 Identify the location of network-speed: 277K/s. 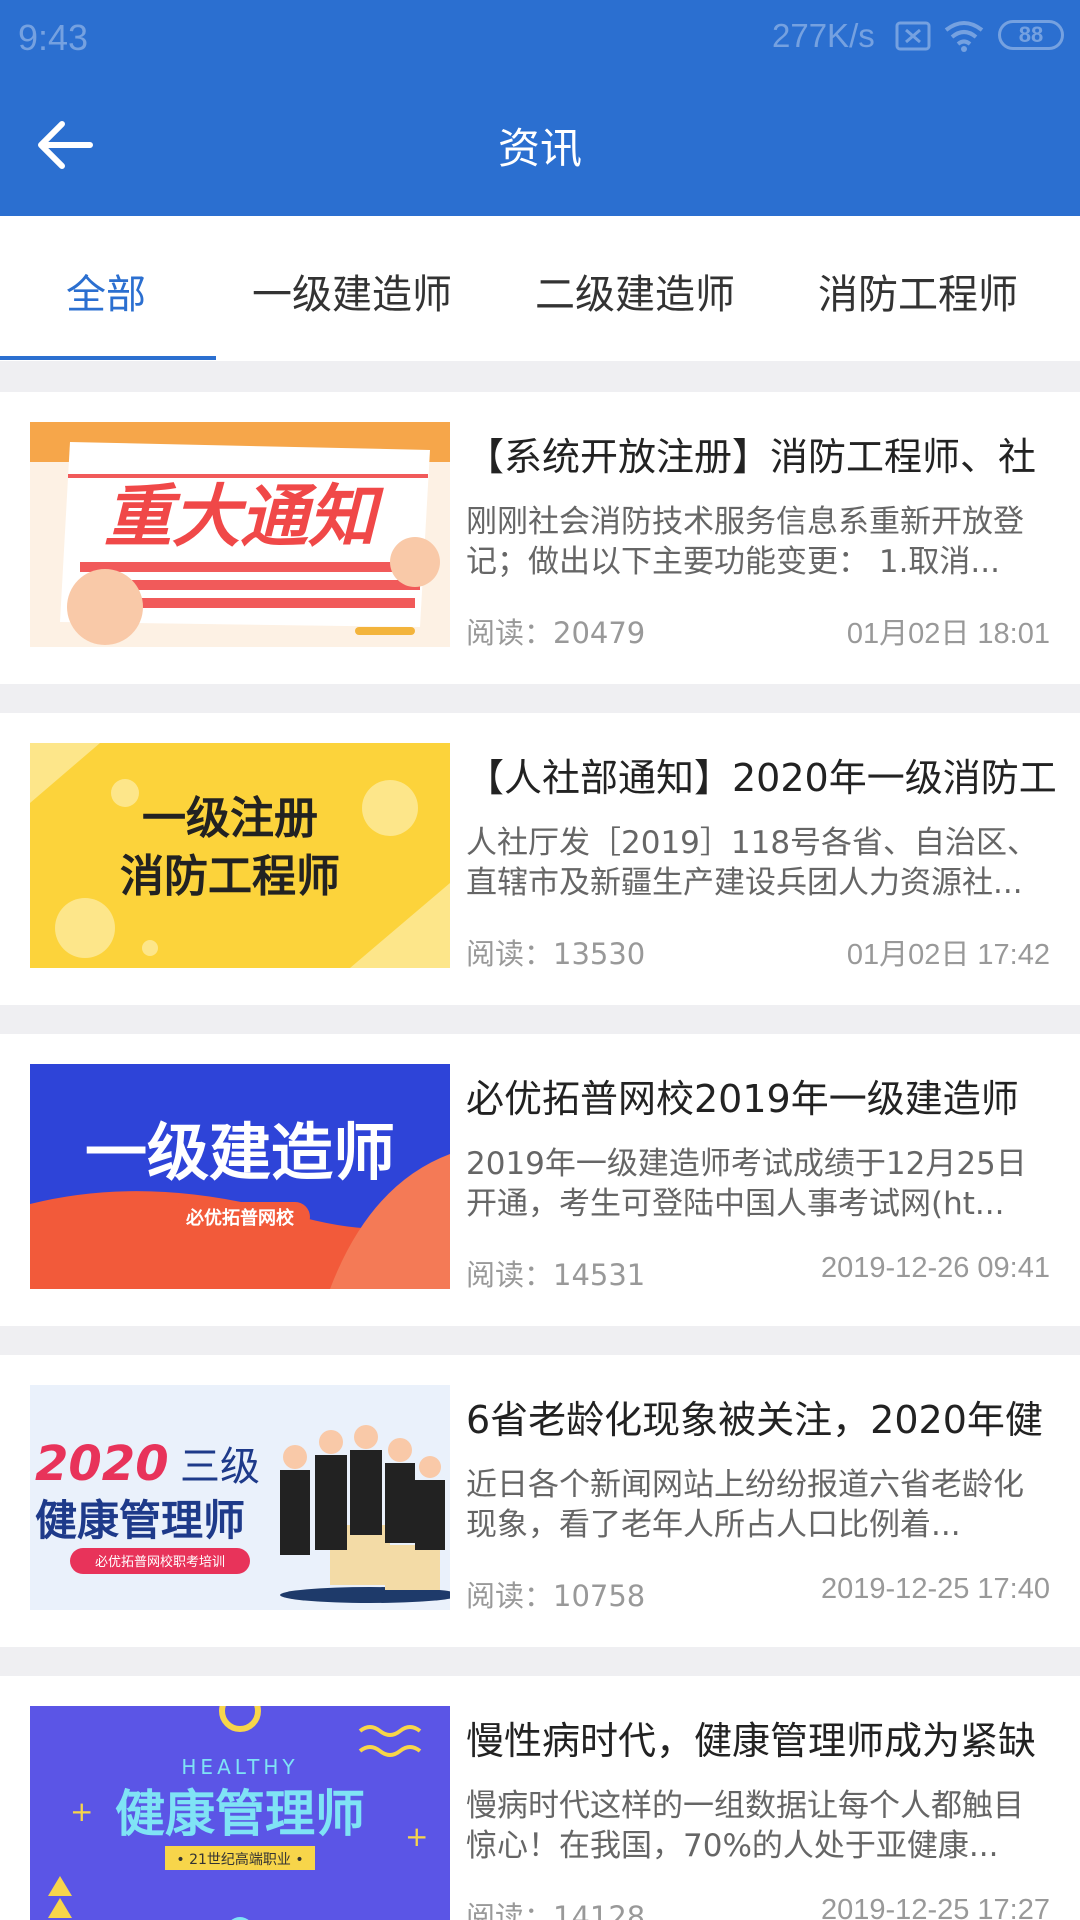
(823, 35).